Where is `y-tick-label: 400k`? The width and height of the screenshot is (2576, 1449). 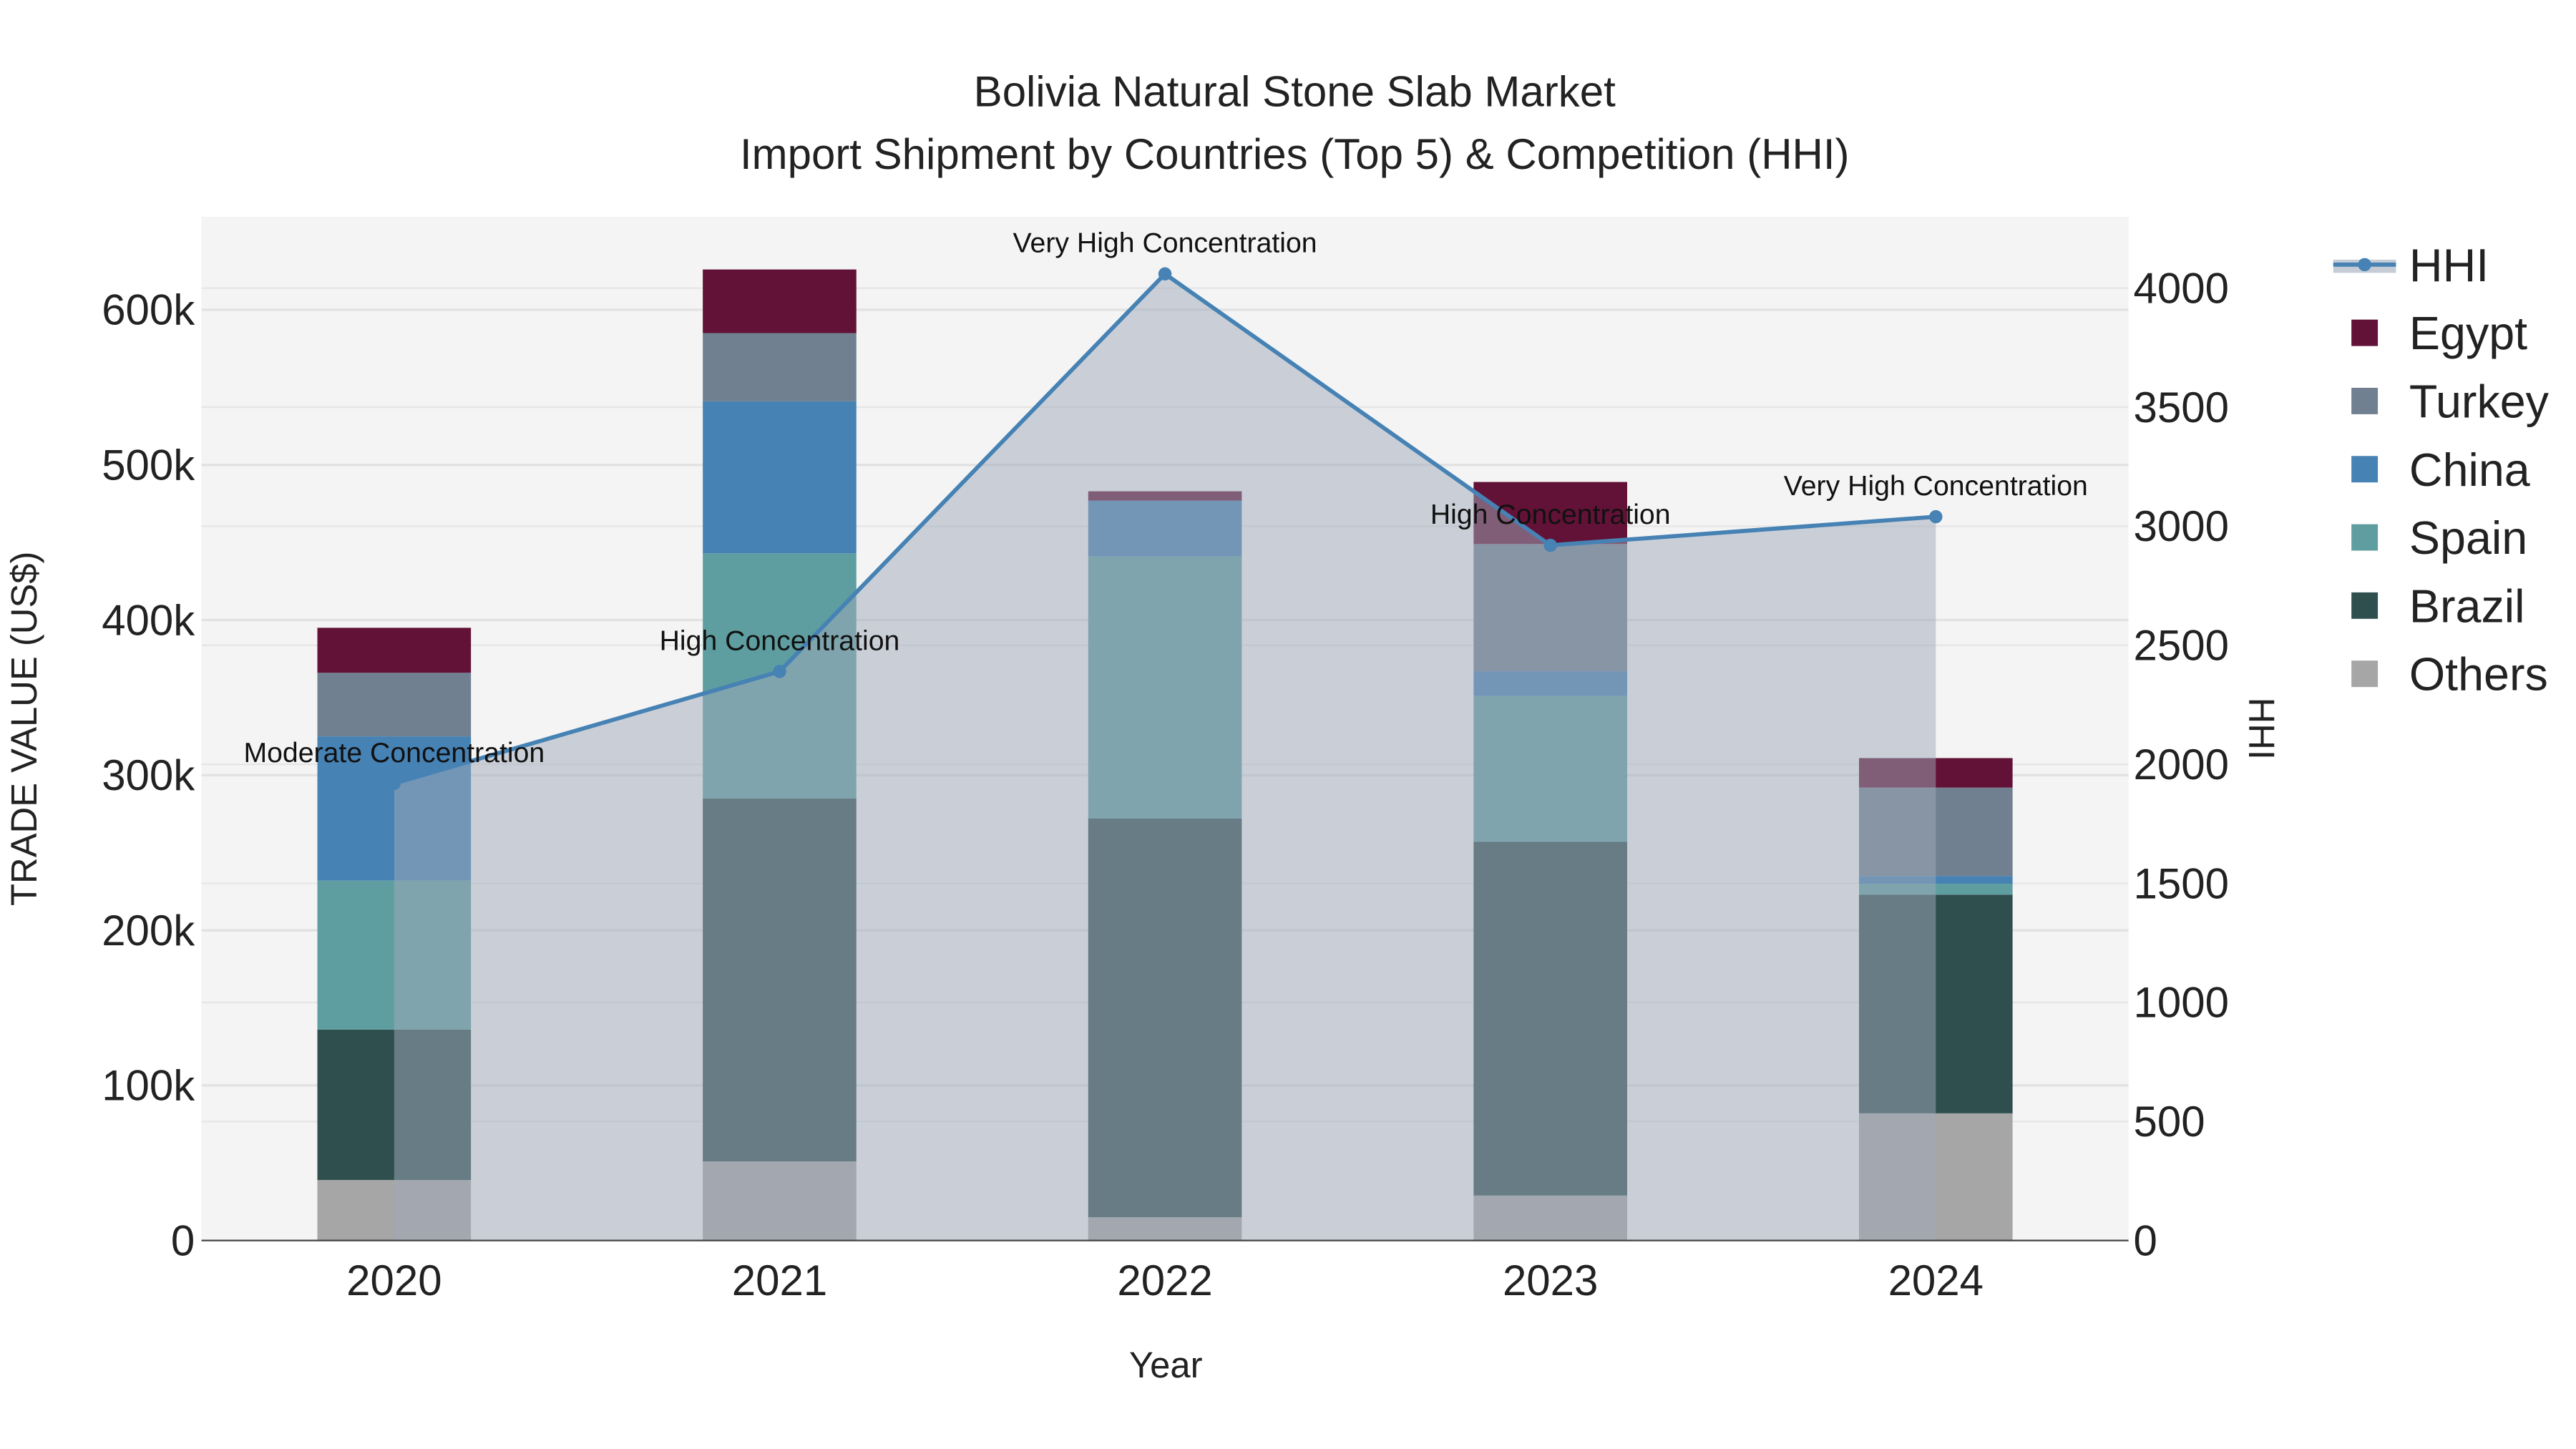 y-tick-label: 400k is located at coordinates (148, 620).